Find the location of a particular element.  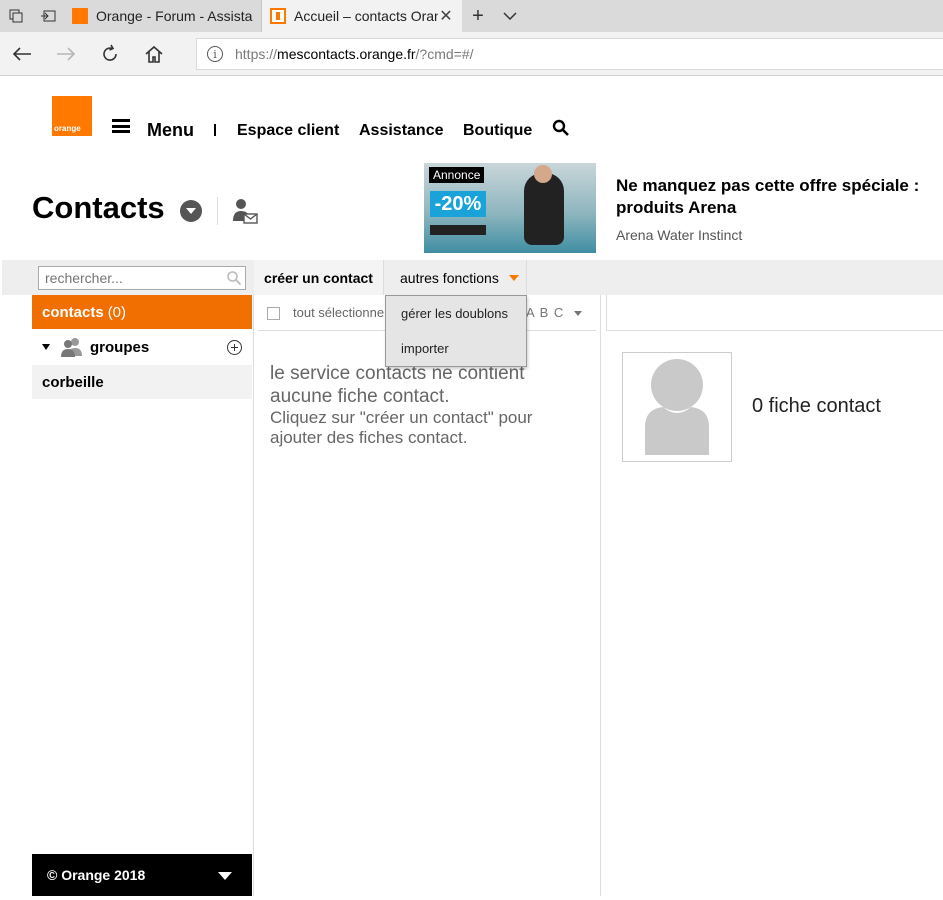

hamburger-menu-icon is located at coordinates (121, 126).